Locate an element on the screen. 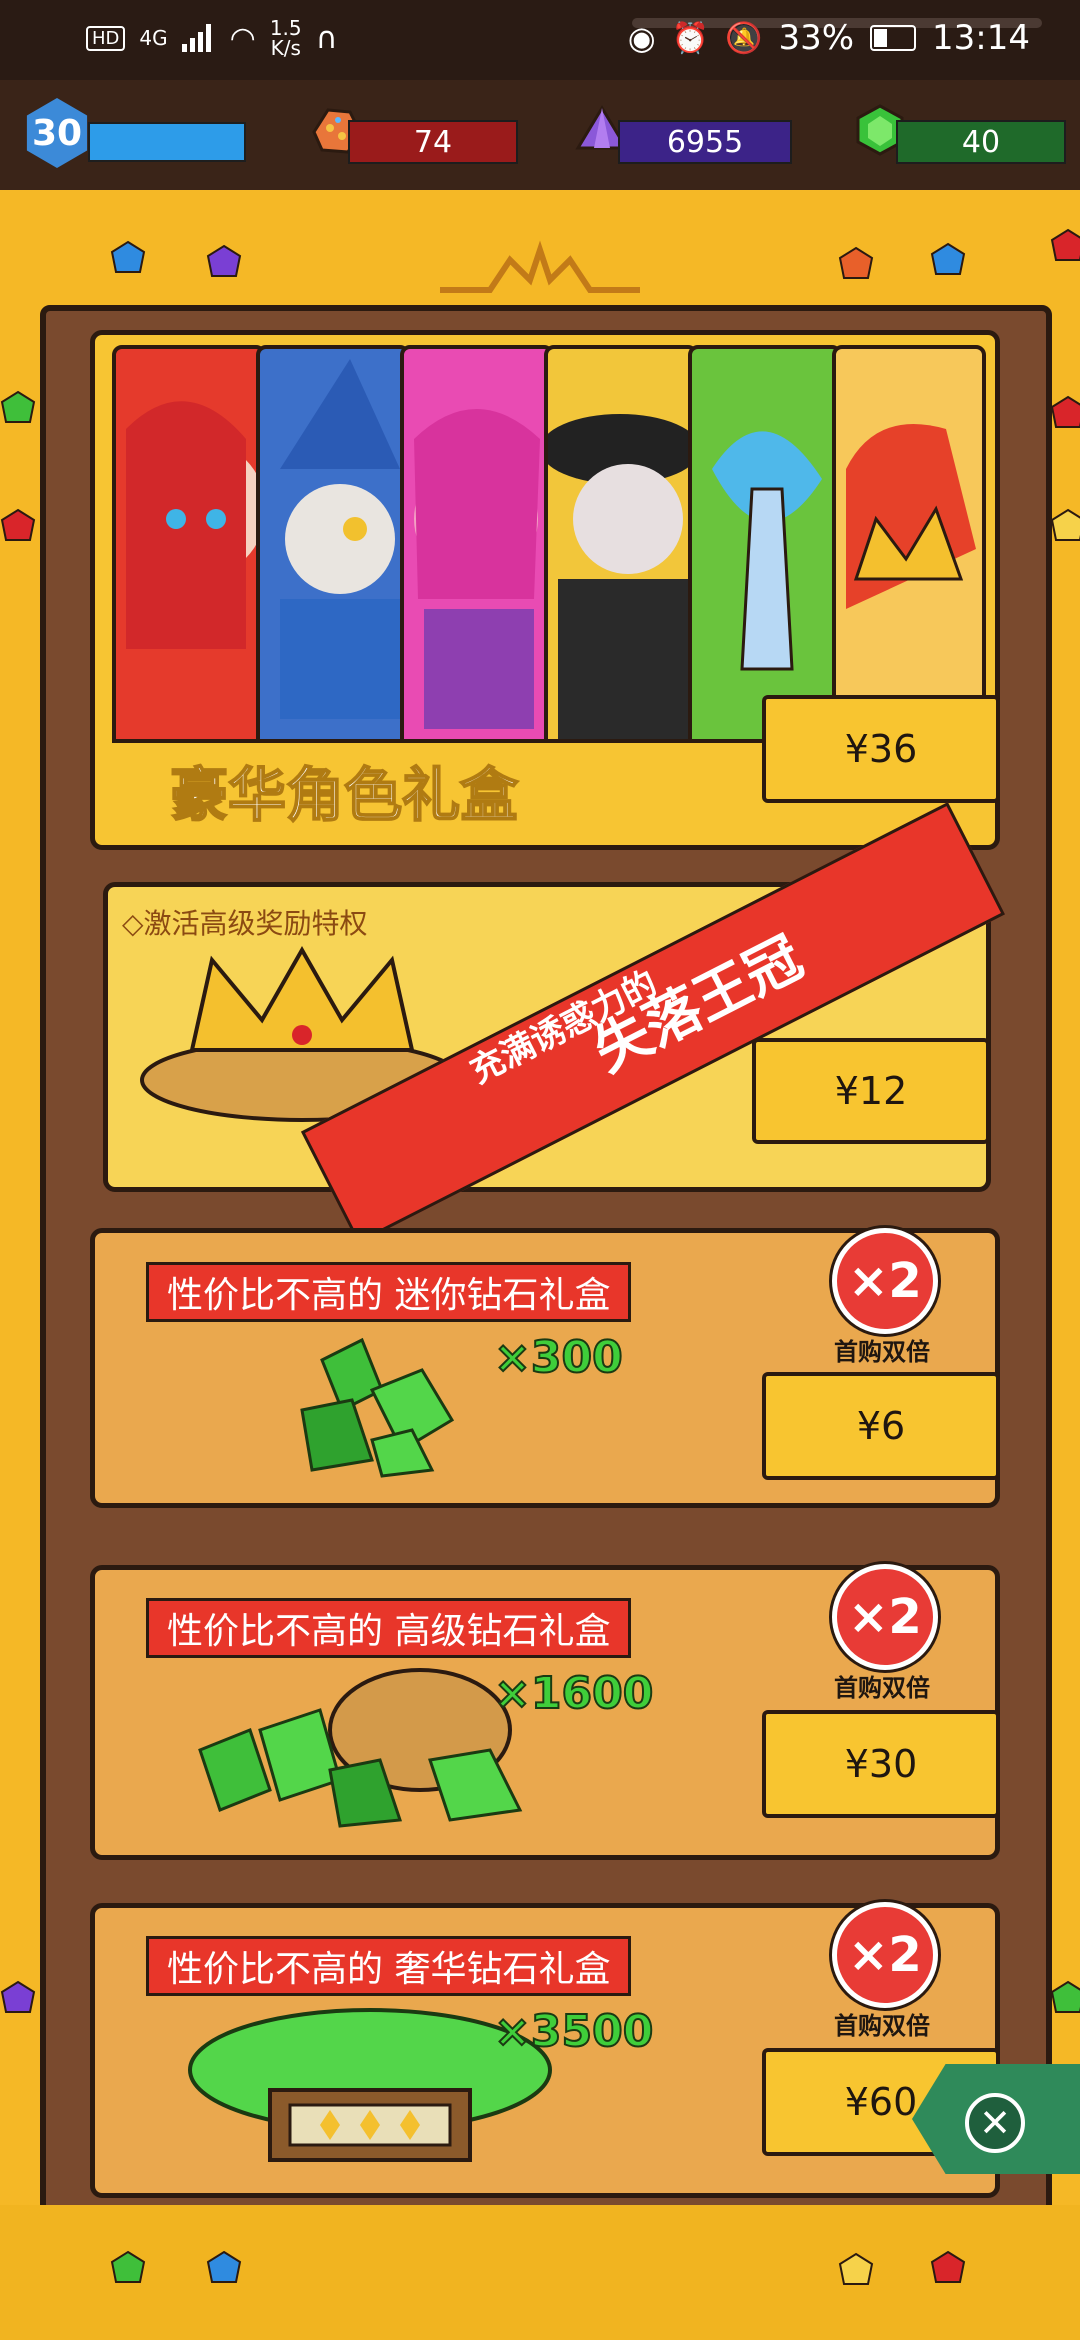 Image resolution: width=1080 pixels, height=2340 pixels. net-speed-value: 1.5 is located at coordinates (285, 28).